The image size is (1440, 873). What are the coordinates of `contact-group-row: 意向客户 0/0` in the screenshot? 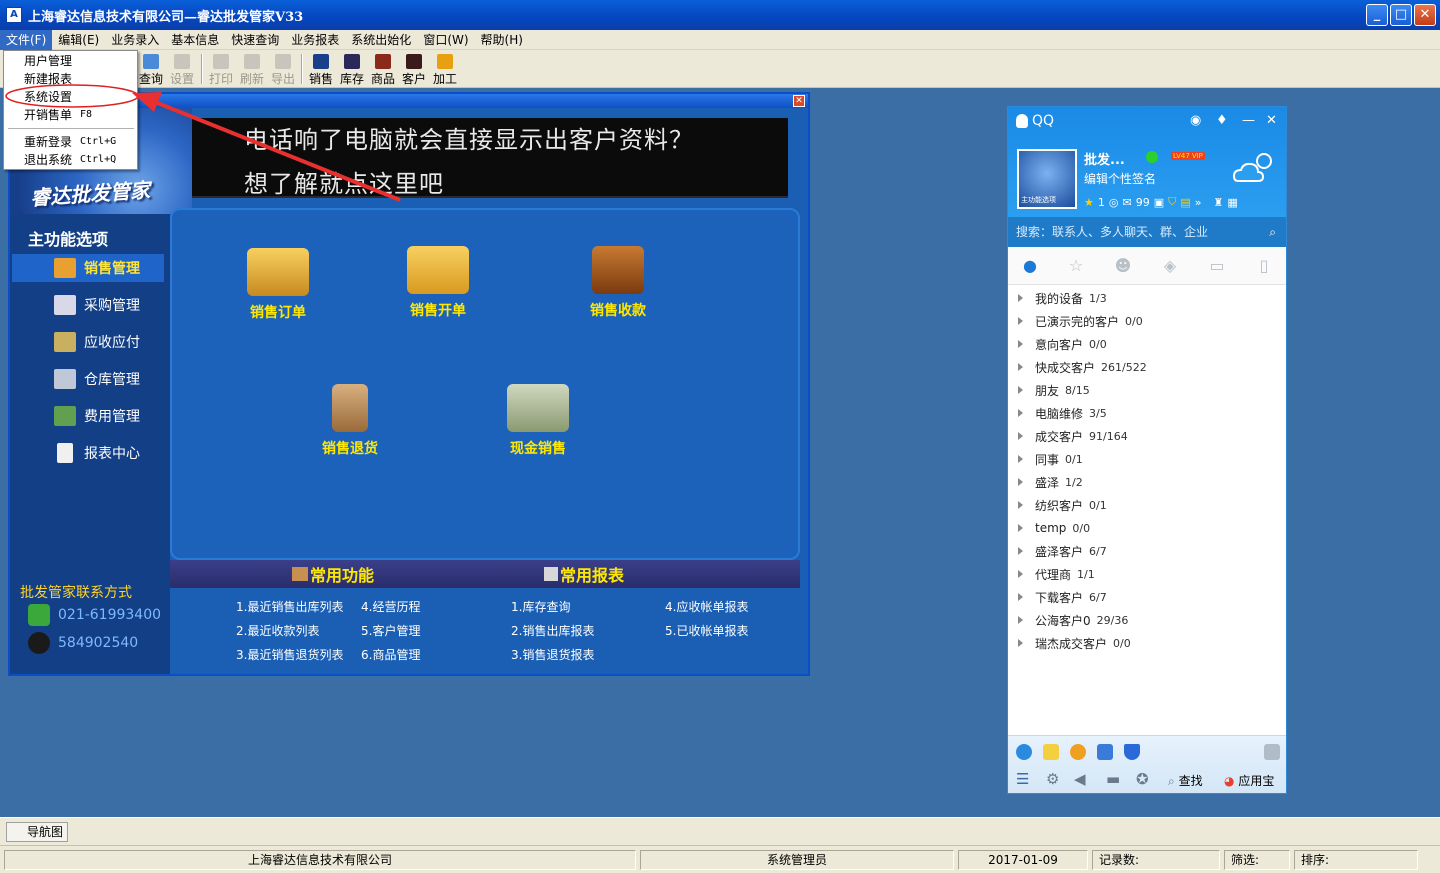 It's located at (1062, 344).